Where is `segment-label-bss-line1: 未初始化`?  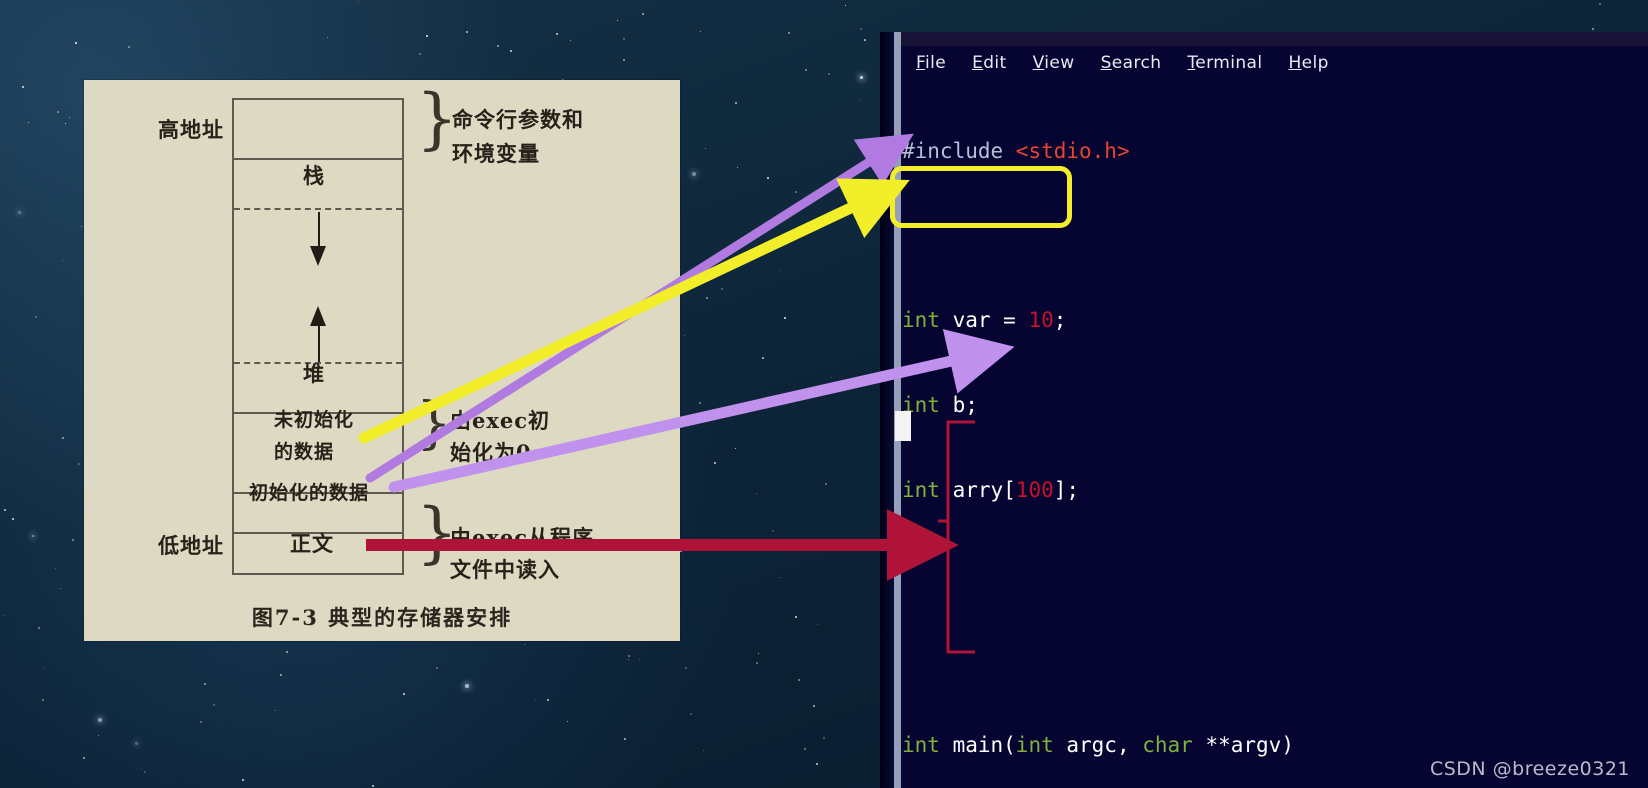
segment-label-bss-line1: 未初始化 is located at coordinates (314, 420).